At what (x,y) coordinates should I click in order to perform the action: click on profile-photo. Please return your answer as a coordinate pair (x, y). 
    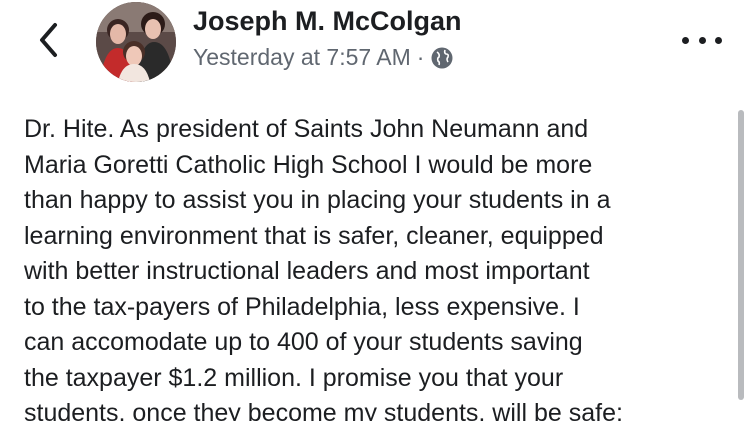
    Looking at the image, I should click on (136, 42).